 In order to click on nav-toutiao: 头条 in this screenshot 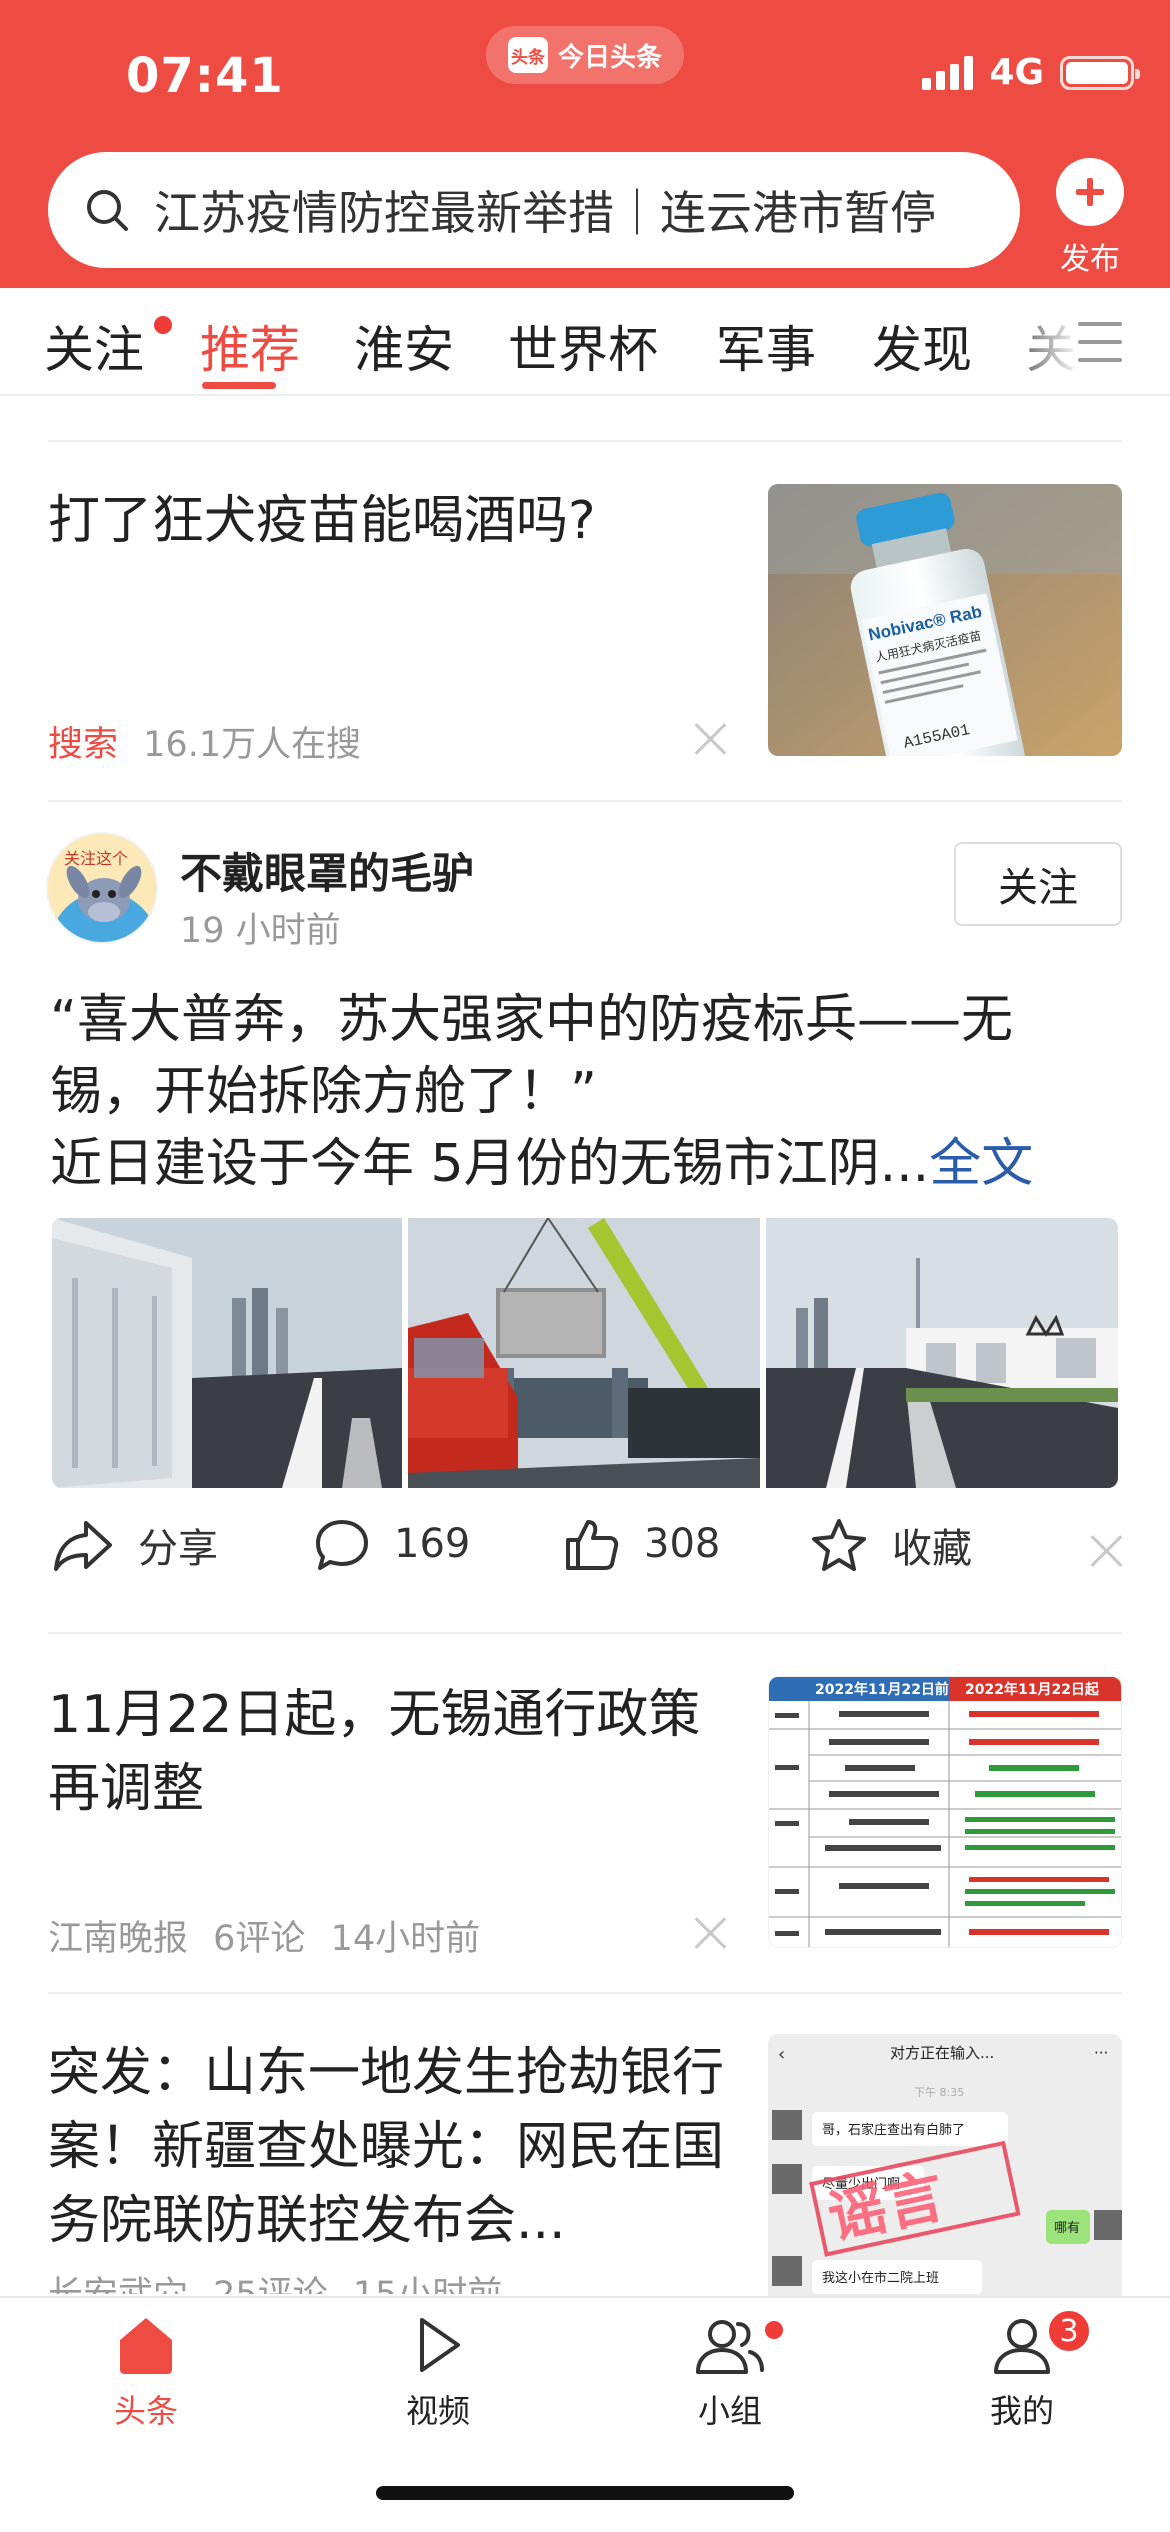, I will do `click(146, 2373)`.